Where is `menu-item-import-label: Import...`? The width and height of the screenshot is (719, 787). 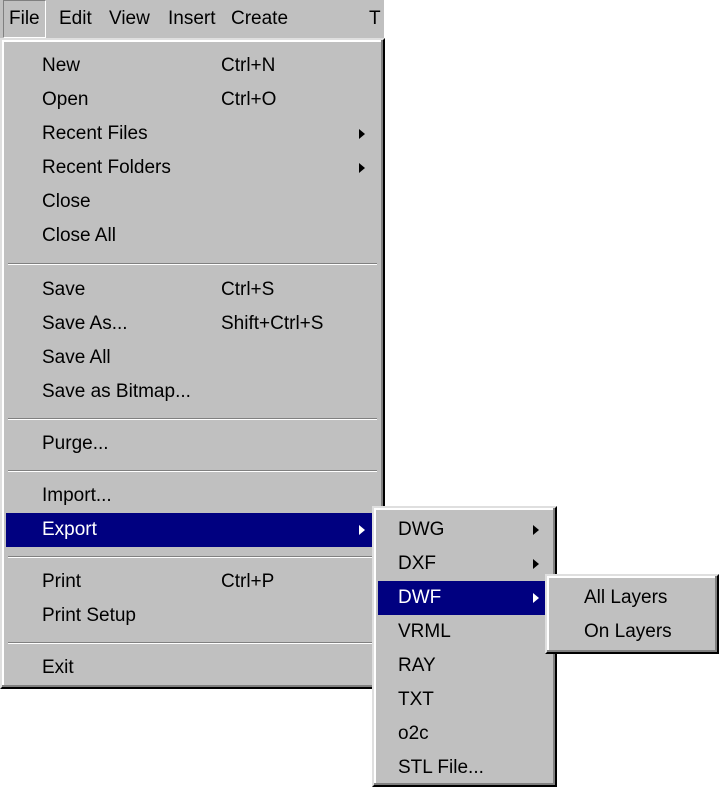 menu-item-import-label: Import... is located at coordinates (77, 495).